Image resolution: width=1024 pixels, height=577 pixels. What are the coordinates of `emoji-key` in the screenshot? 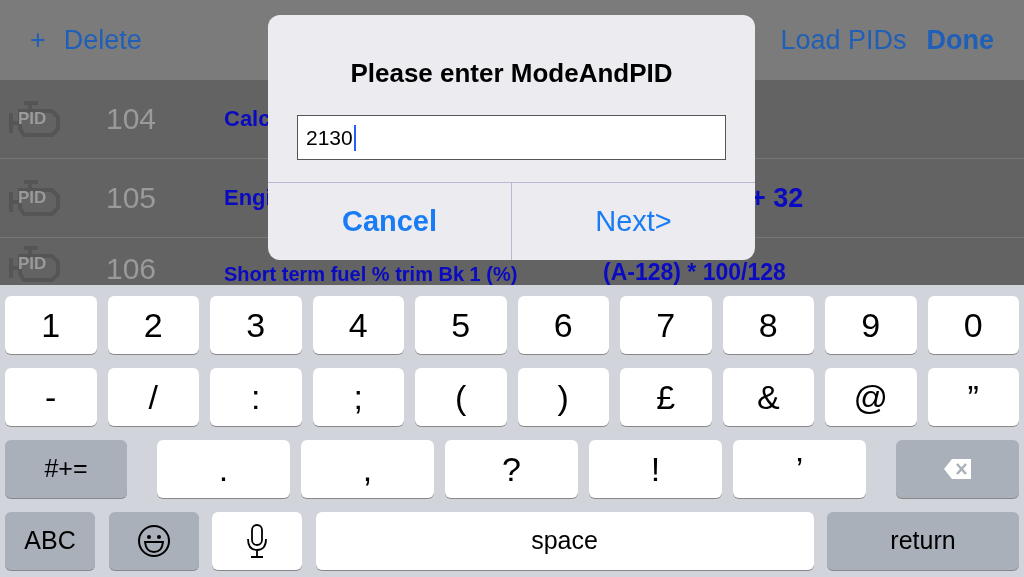 It's located at (153, 541).